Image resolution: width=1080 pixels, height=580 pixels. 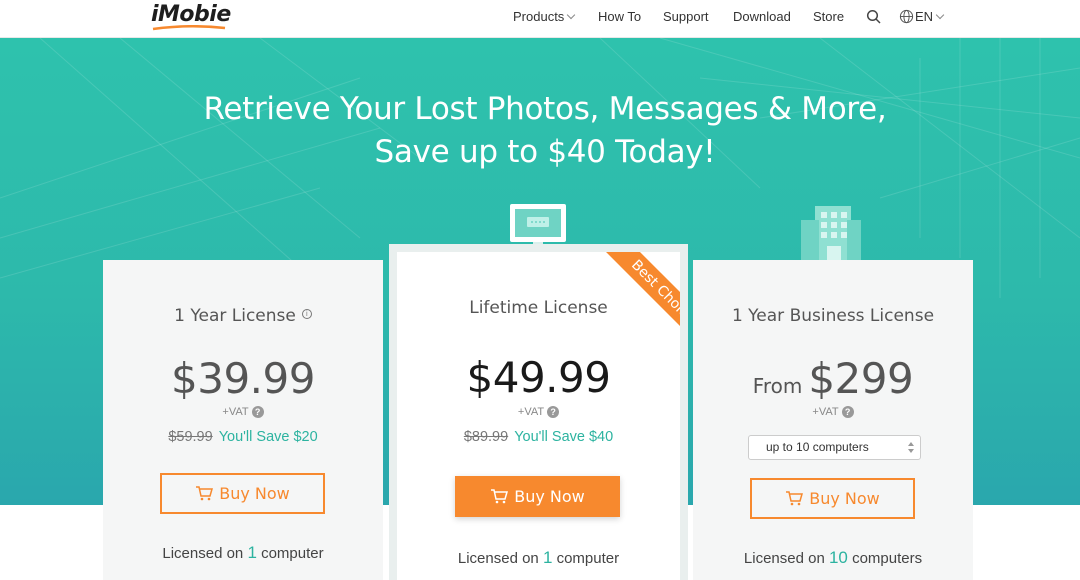 I want to click on plan-price: $39.99, so click(x=243, y=378).